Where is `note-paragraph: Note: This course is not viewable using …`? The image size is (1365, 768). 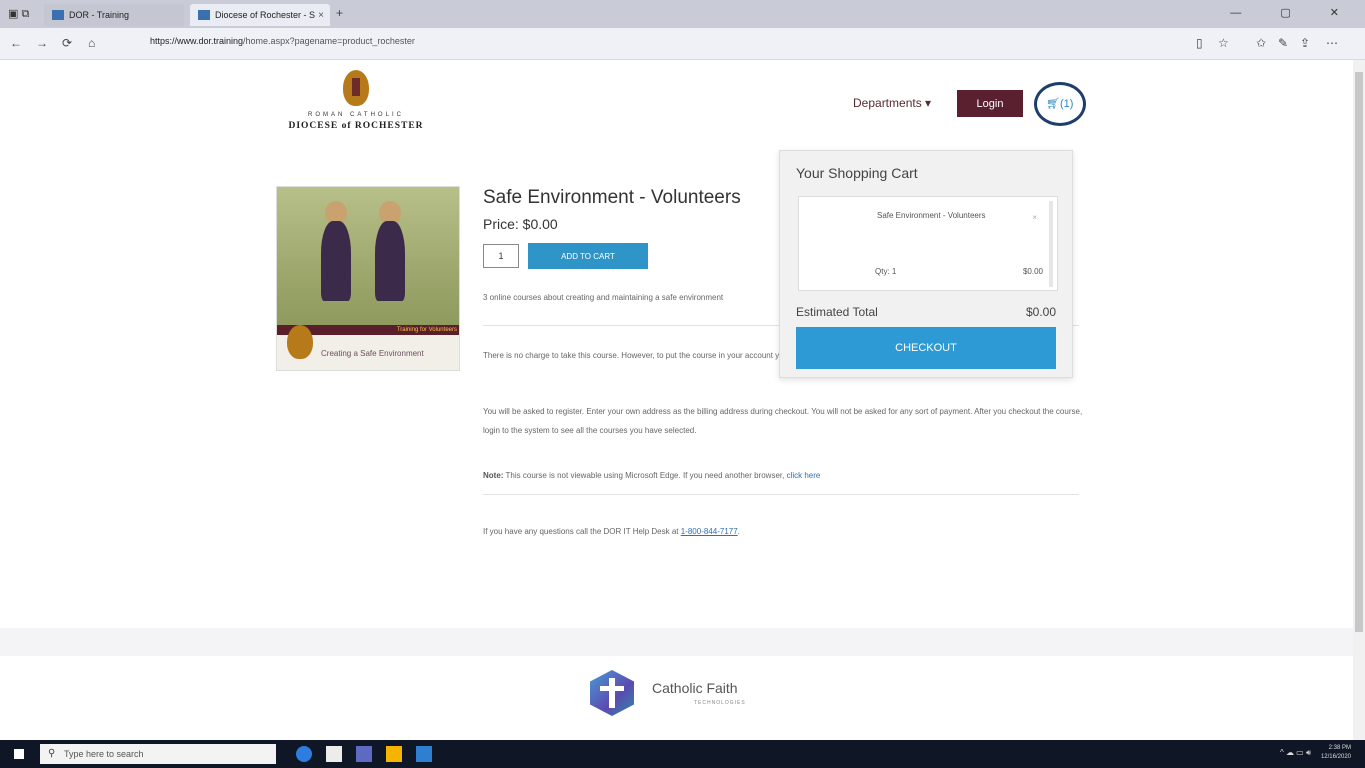 note-paragraph: Note: This course is not viewable using … is located at coordinates (783, 475).